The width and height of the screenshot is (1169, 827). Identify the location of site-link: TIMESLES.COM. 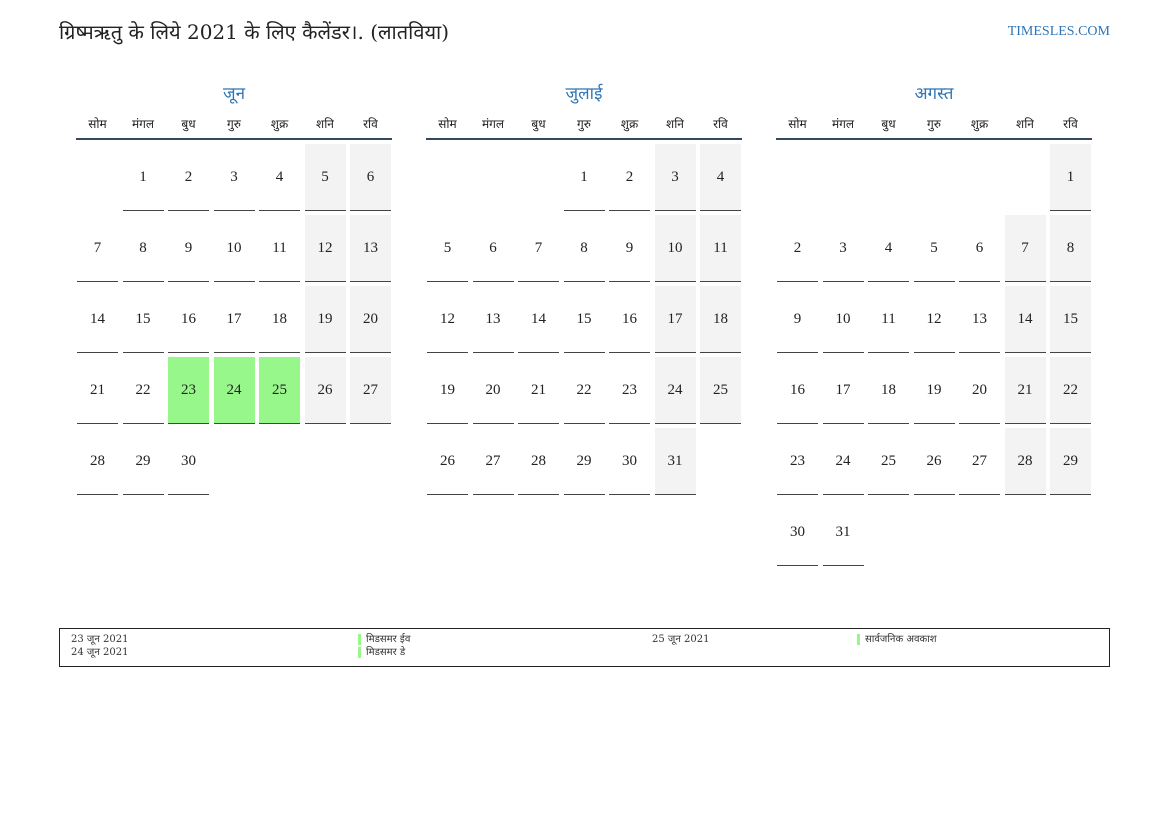
(1059, 32).